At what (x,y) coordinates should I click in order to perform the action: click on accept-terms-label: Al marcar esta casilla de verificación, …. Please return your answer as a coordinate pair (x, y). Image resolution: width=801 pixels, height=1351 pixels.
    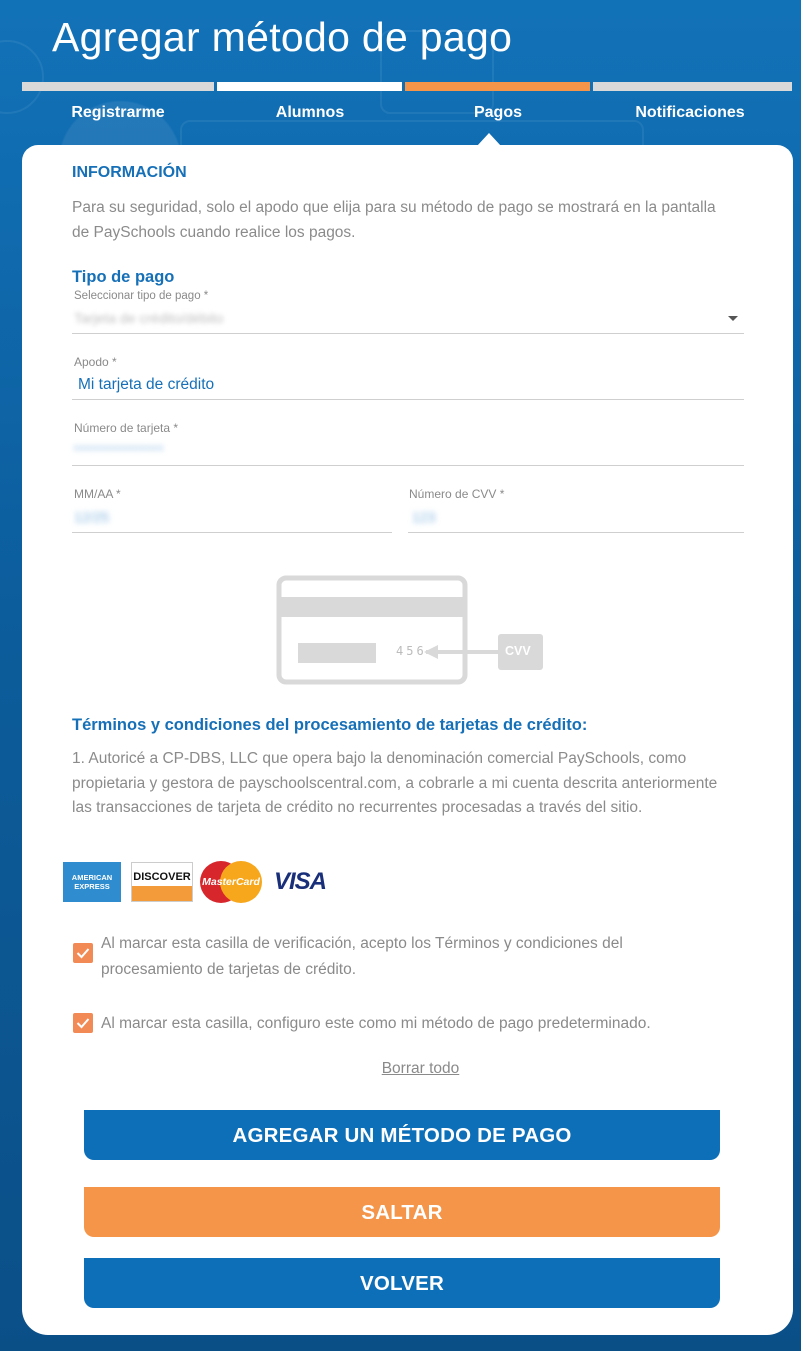
    Looking at the image, I should click on (362, 956).